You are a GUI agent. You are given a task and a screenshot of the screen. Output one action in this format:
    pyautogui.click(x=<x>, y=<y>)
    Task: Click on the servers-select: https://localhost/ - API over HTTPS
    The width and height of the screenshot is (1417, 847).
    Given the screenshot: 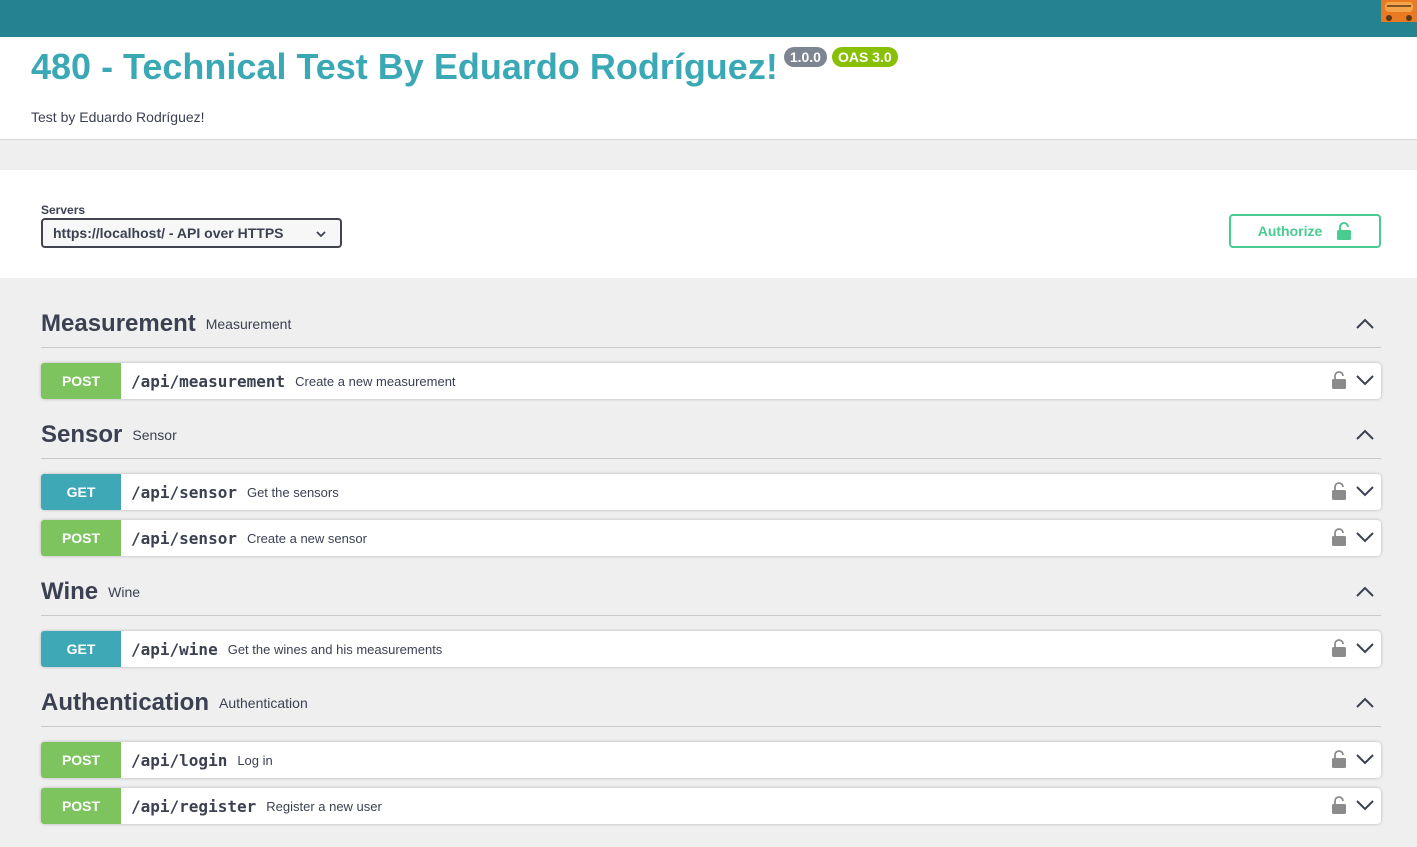 What is the action you would take?
    pyautogui.click(x=191, y=233)
    